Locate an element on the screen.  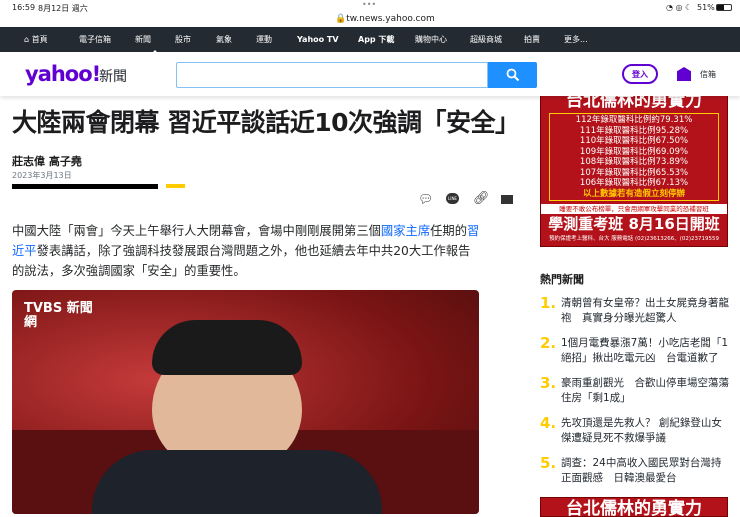
hot-news-item: 1. 清朝曾有女皇帝？出土女屍竟身著龍袍 真實身分曝光超驚人 is located at coordinates (635, 311).